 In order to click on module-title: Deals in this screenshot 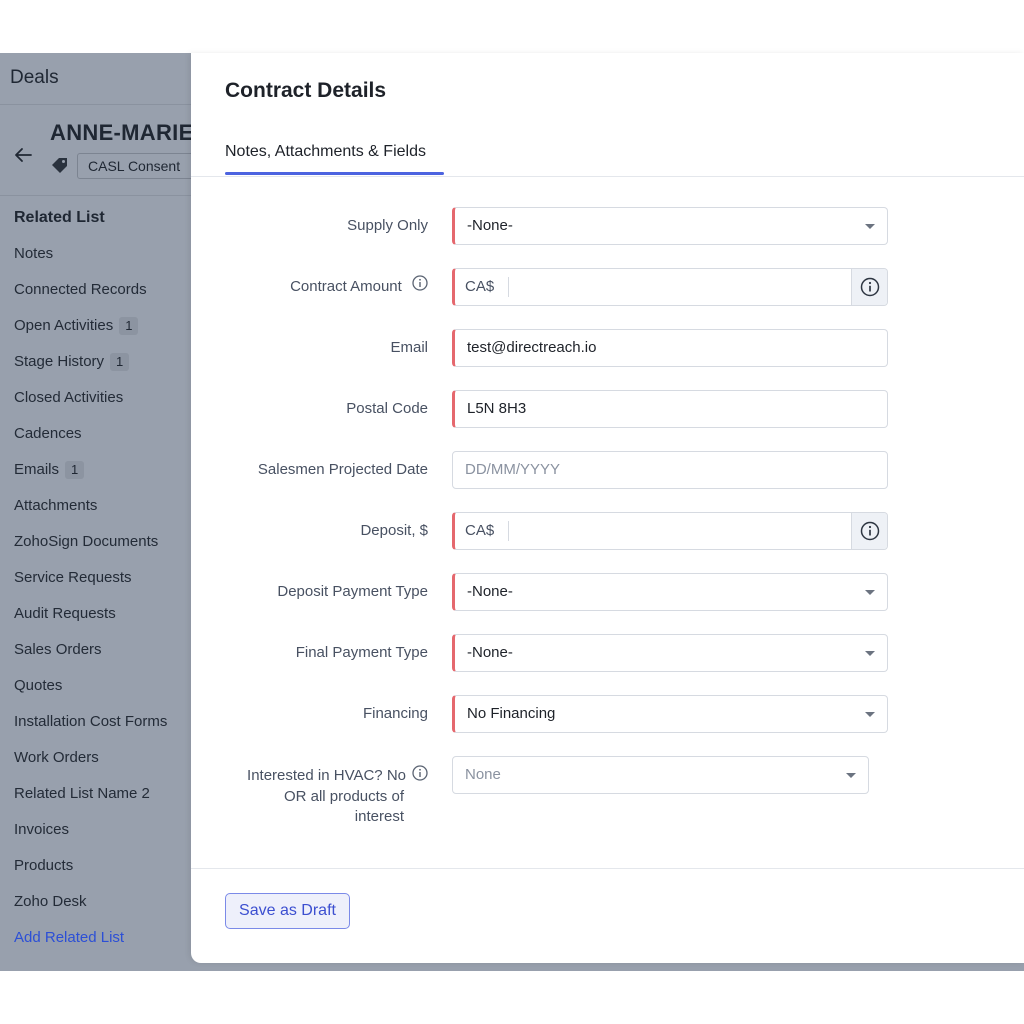, I will do `click(34, 77)`.